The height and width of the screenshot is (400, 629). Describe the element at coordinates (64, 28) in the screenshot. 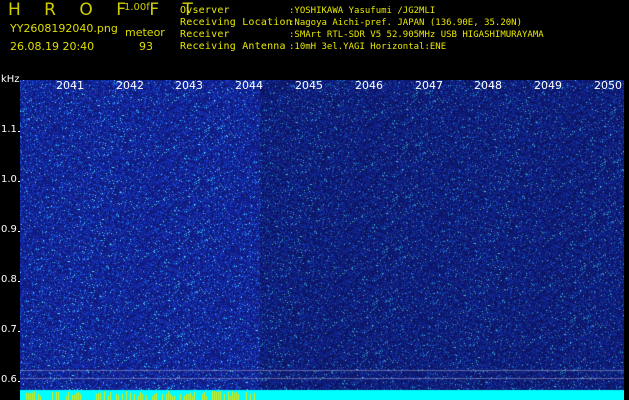

I see `file-name: YY2608192040.png` at that location.